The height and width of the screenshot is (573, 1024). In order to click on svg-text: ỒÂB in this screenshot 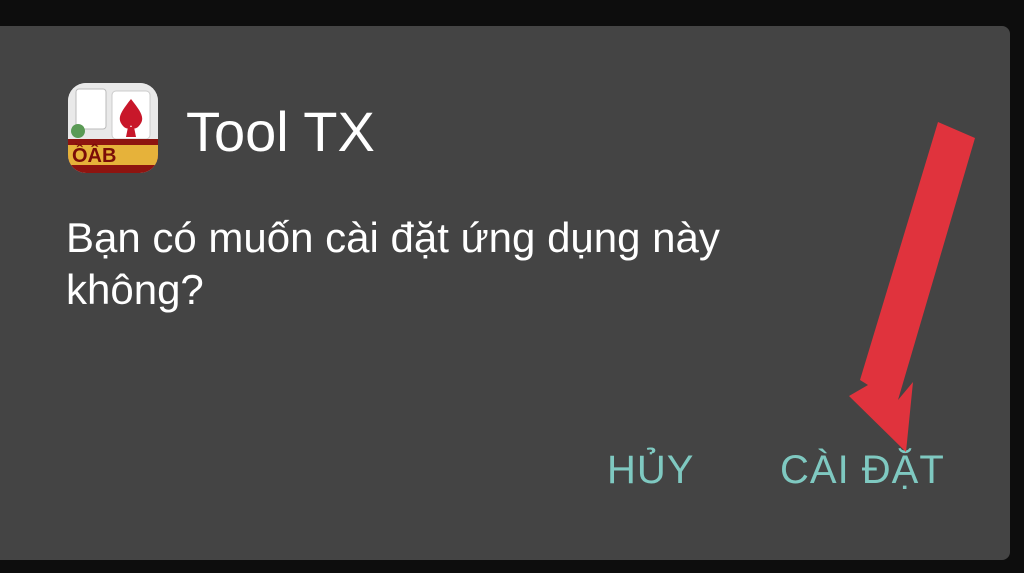, I will do `click(94, 155)`.